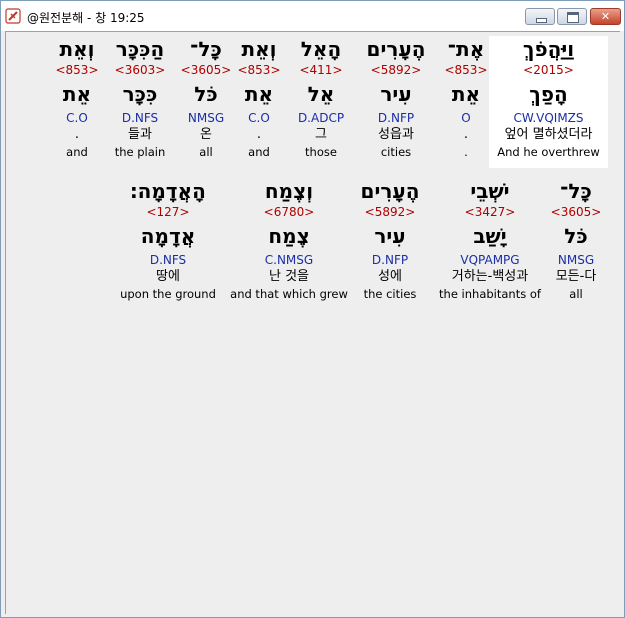 The height and width of the screenshot is (618, 625). Describe the element at coordinates (548, 49) in the screenshot. I see `hebrew-word: וַיַּהֲפֹךְ` at that location.